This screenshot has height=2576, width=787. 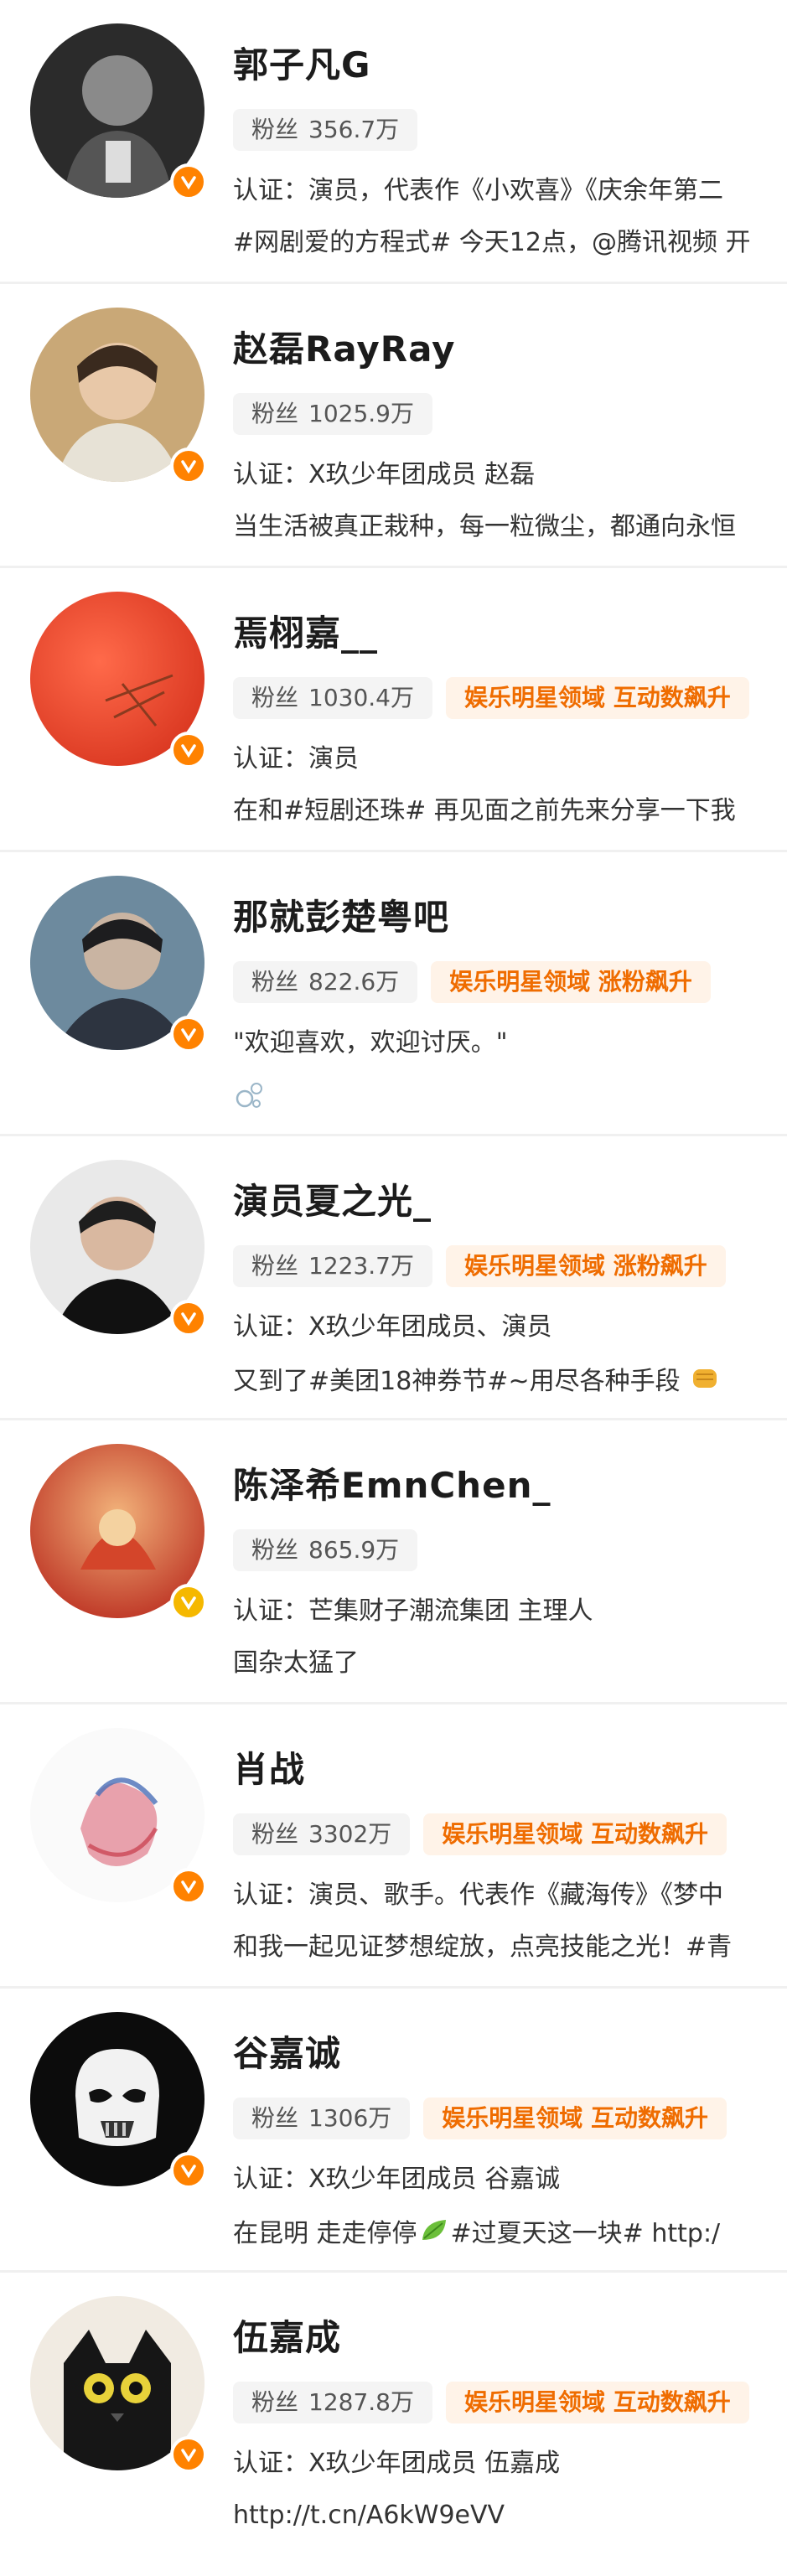 I want to click on user-name: 那就彭楚粤吧, so click(x=341, y=917).